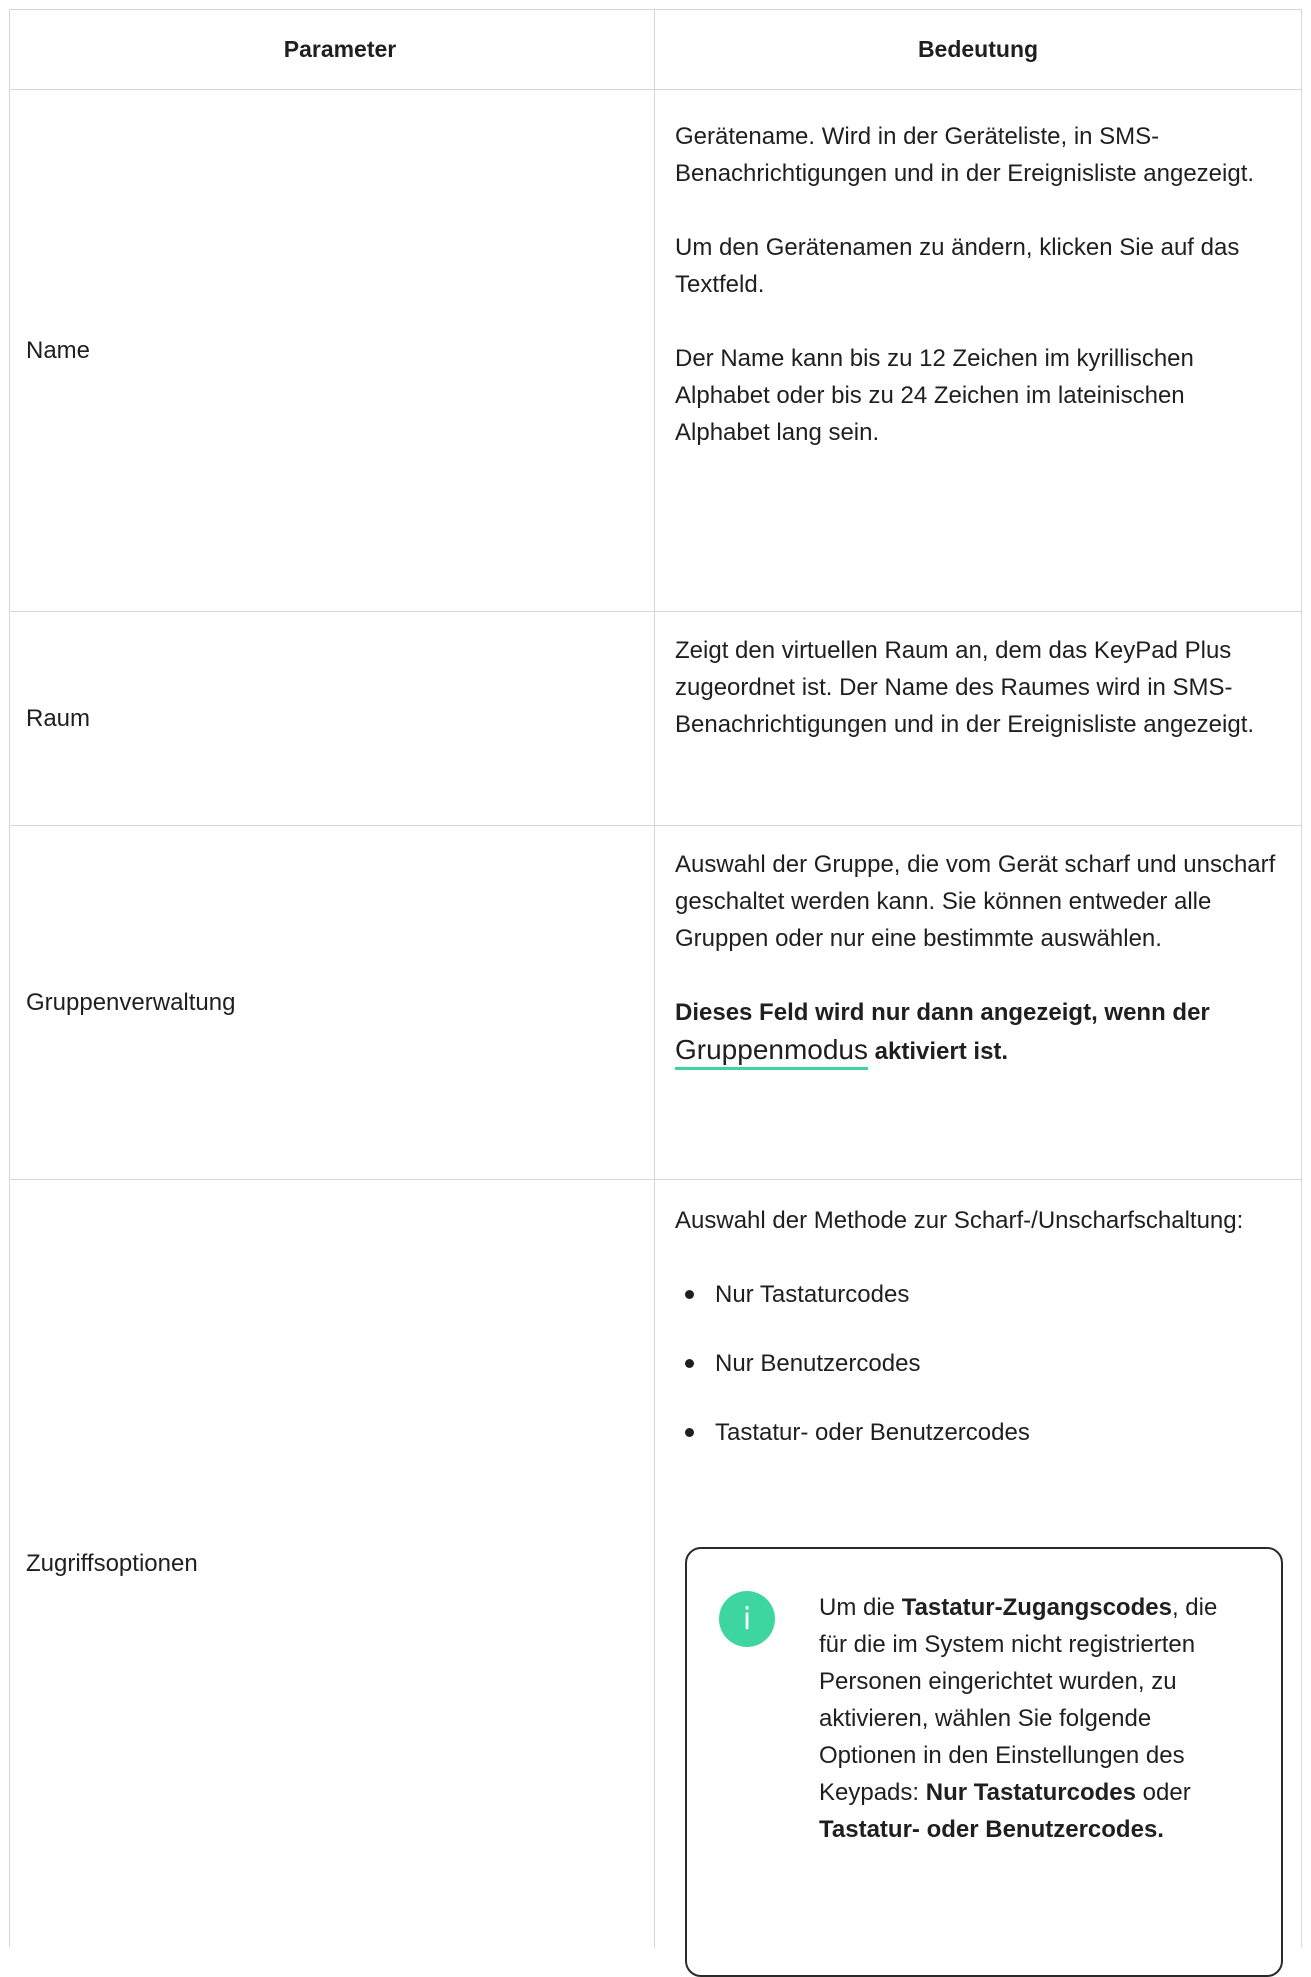  What do you see at coordinates (1031, 1792) in the screenshot?
I see `info-bold-part: Nur Tastaturcodes` at bounding box center [1031, 1792].